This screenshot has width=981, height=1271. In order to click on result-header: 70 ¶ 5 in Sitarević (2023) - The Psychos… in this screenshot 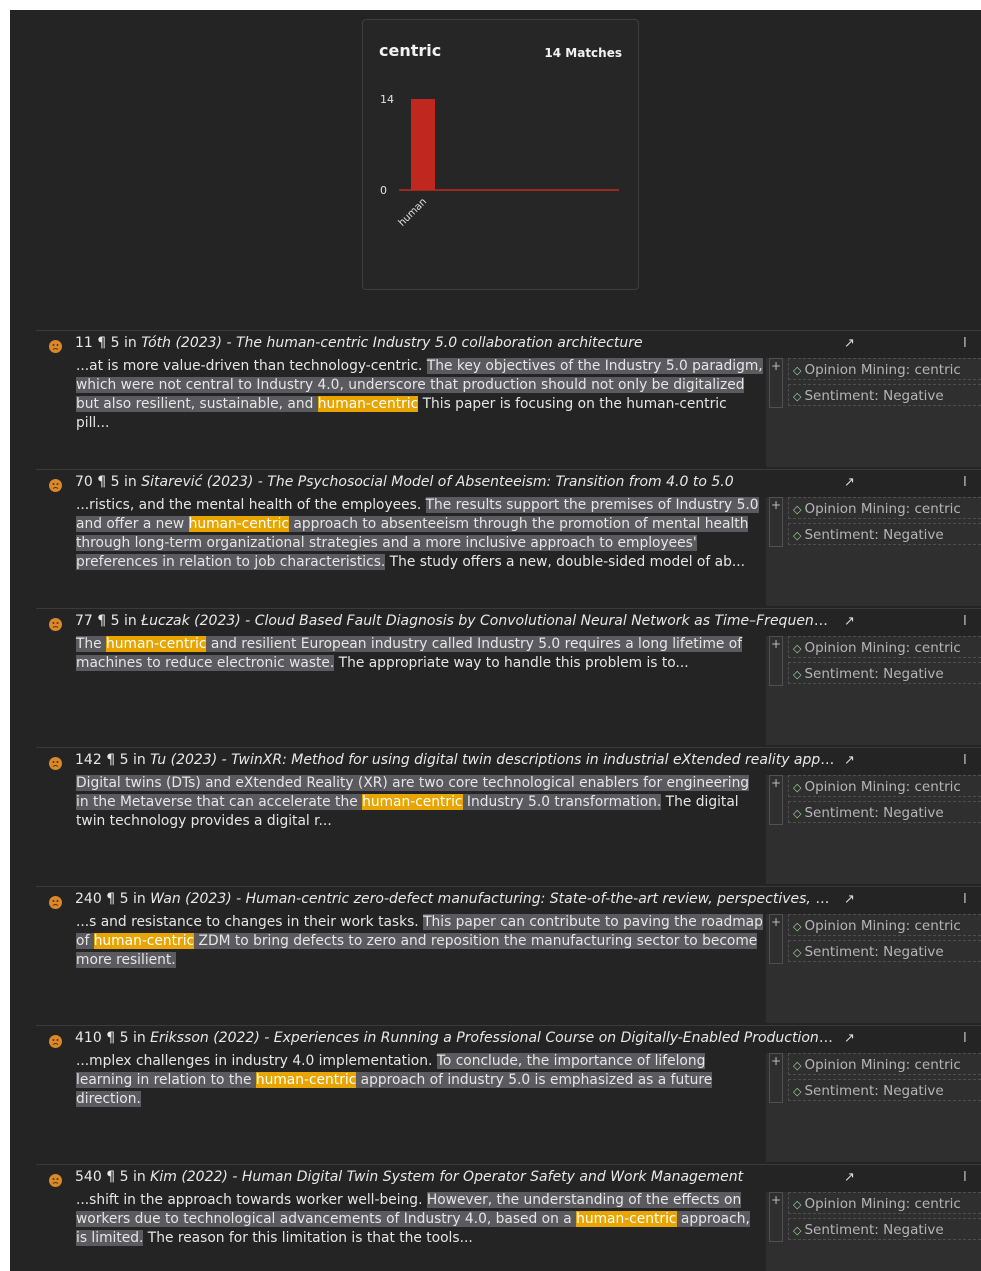, I will do `click(455, 484)`.